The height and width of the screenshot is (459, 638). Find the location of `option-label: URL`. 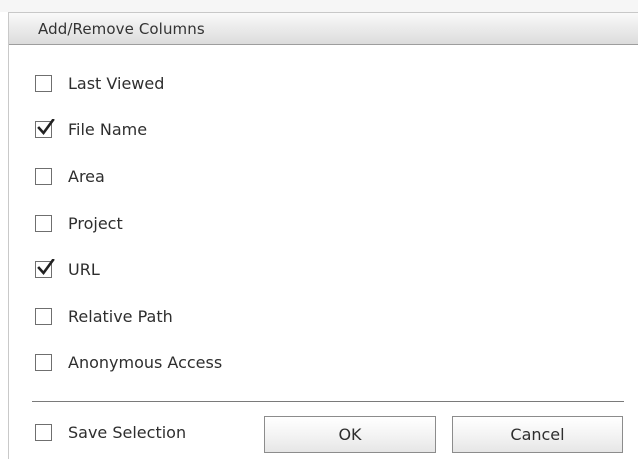

option-label: URL is located at coordinates (84, 269).